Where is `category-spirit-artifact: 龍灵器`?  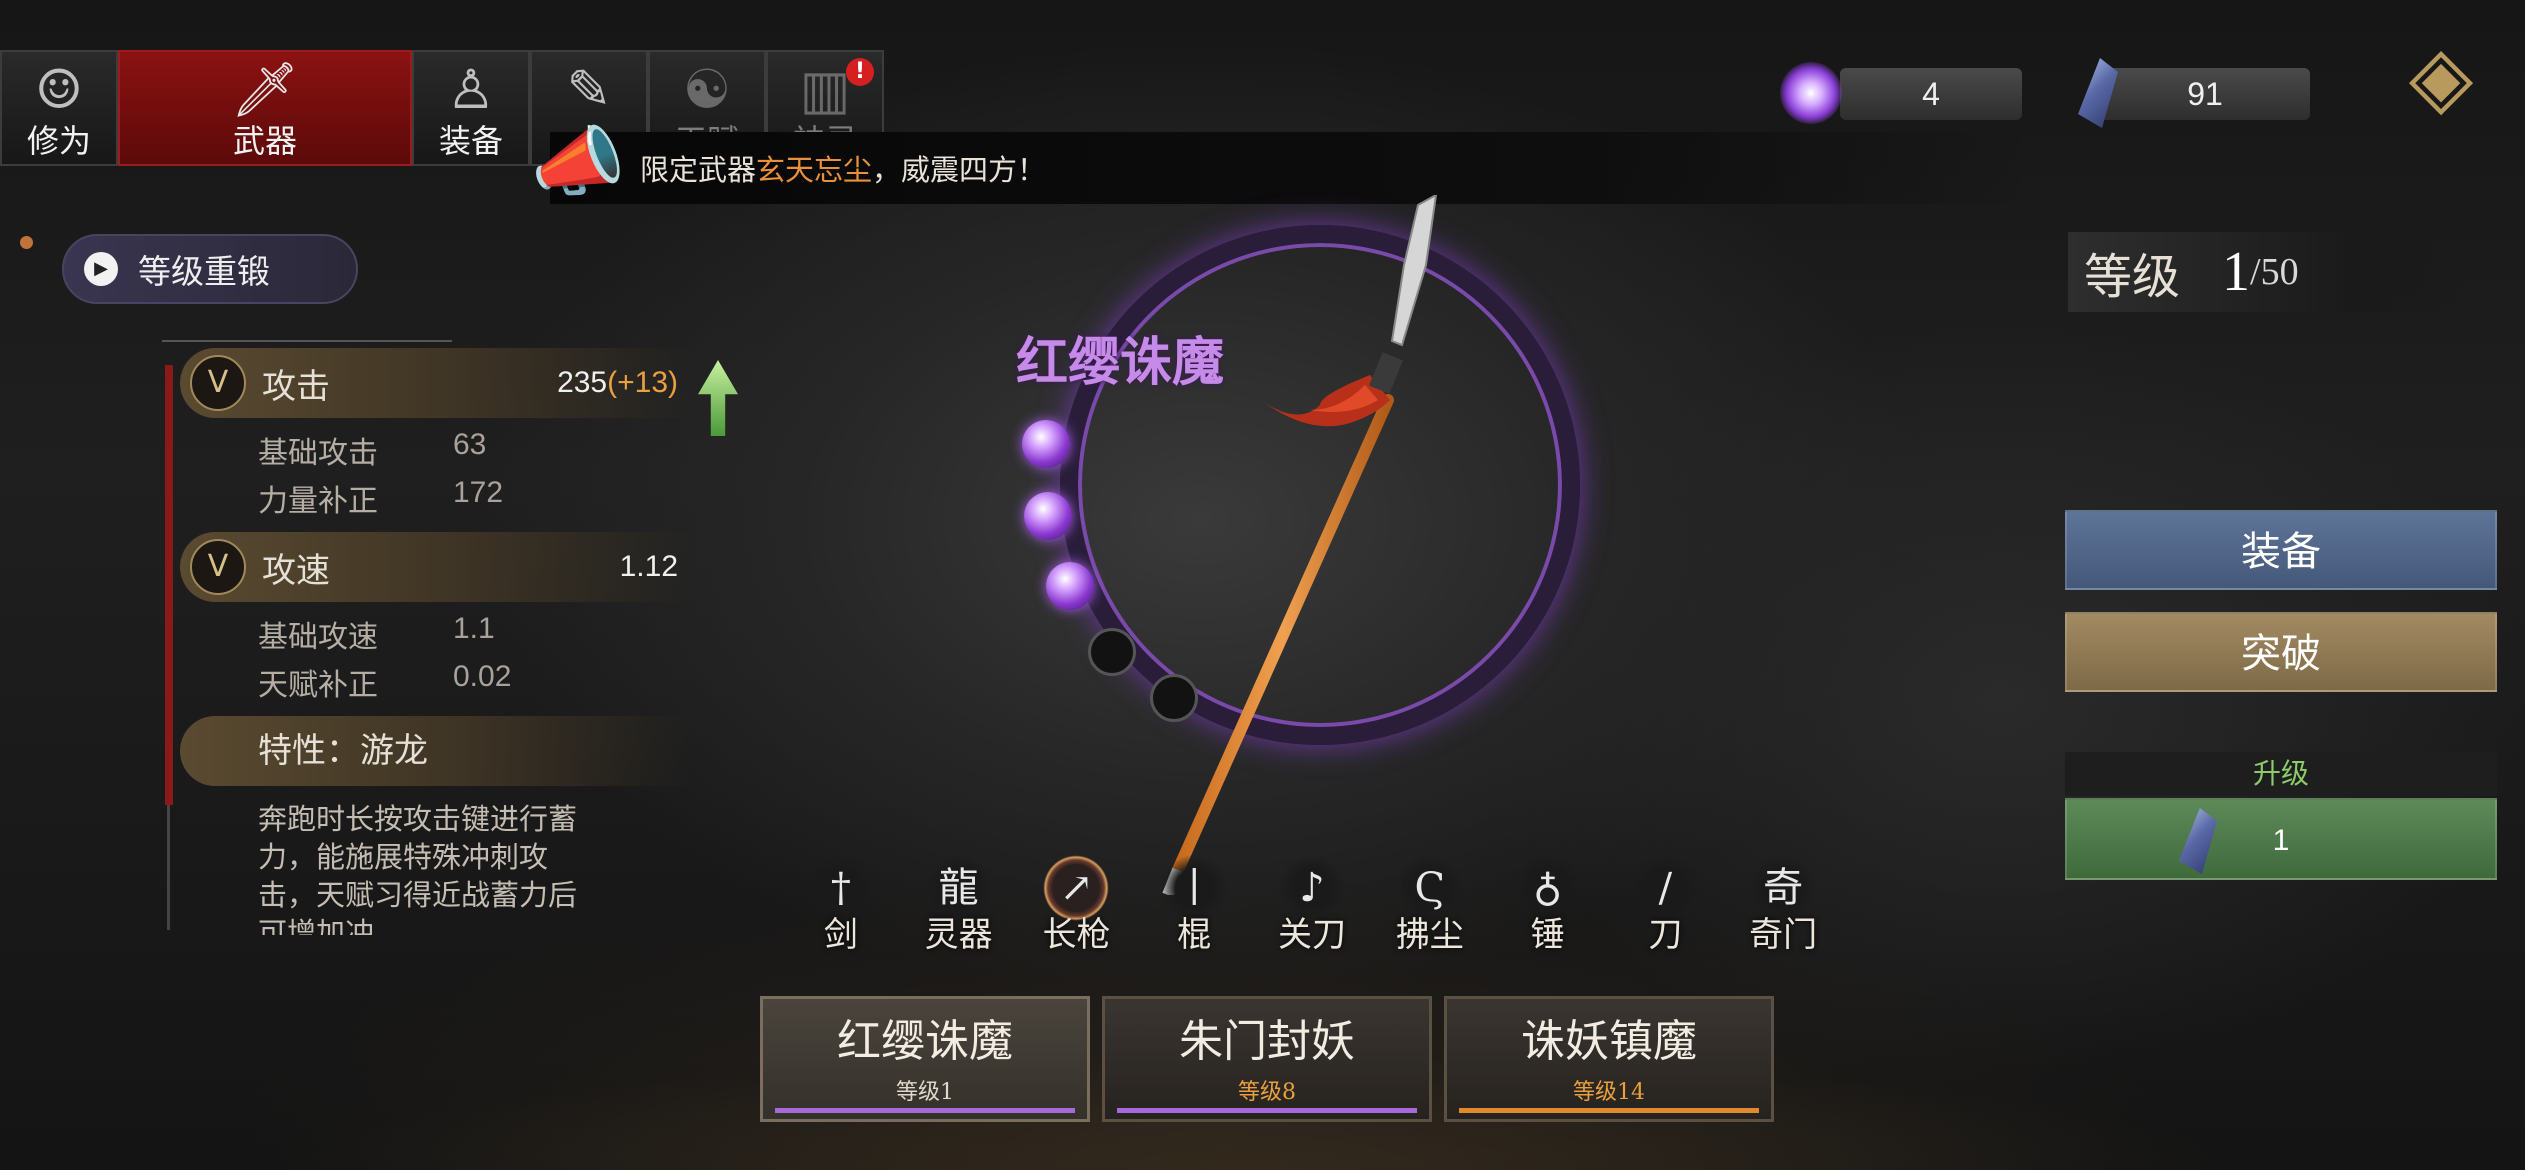
category-spirit-artifact: 龍灵器 is located at coordinates (959, 910).